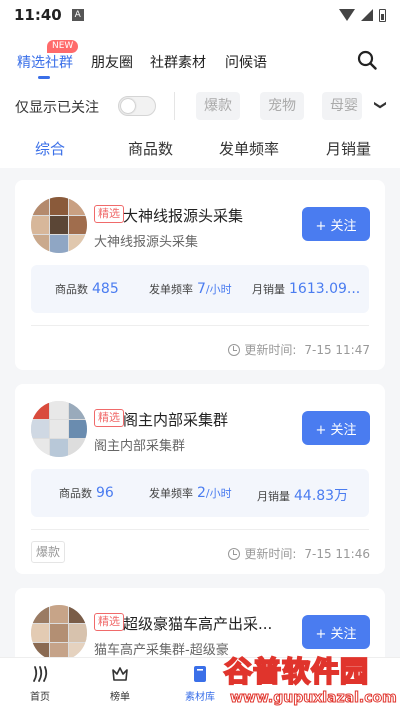 The width and height of the screenshot is (400, 712). What do you see at coordinates (57, 108) in the screenshot?
I see `follow-only-label: 仅显示已关注` at bounding box center [57, 108].